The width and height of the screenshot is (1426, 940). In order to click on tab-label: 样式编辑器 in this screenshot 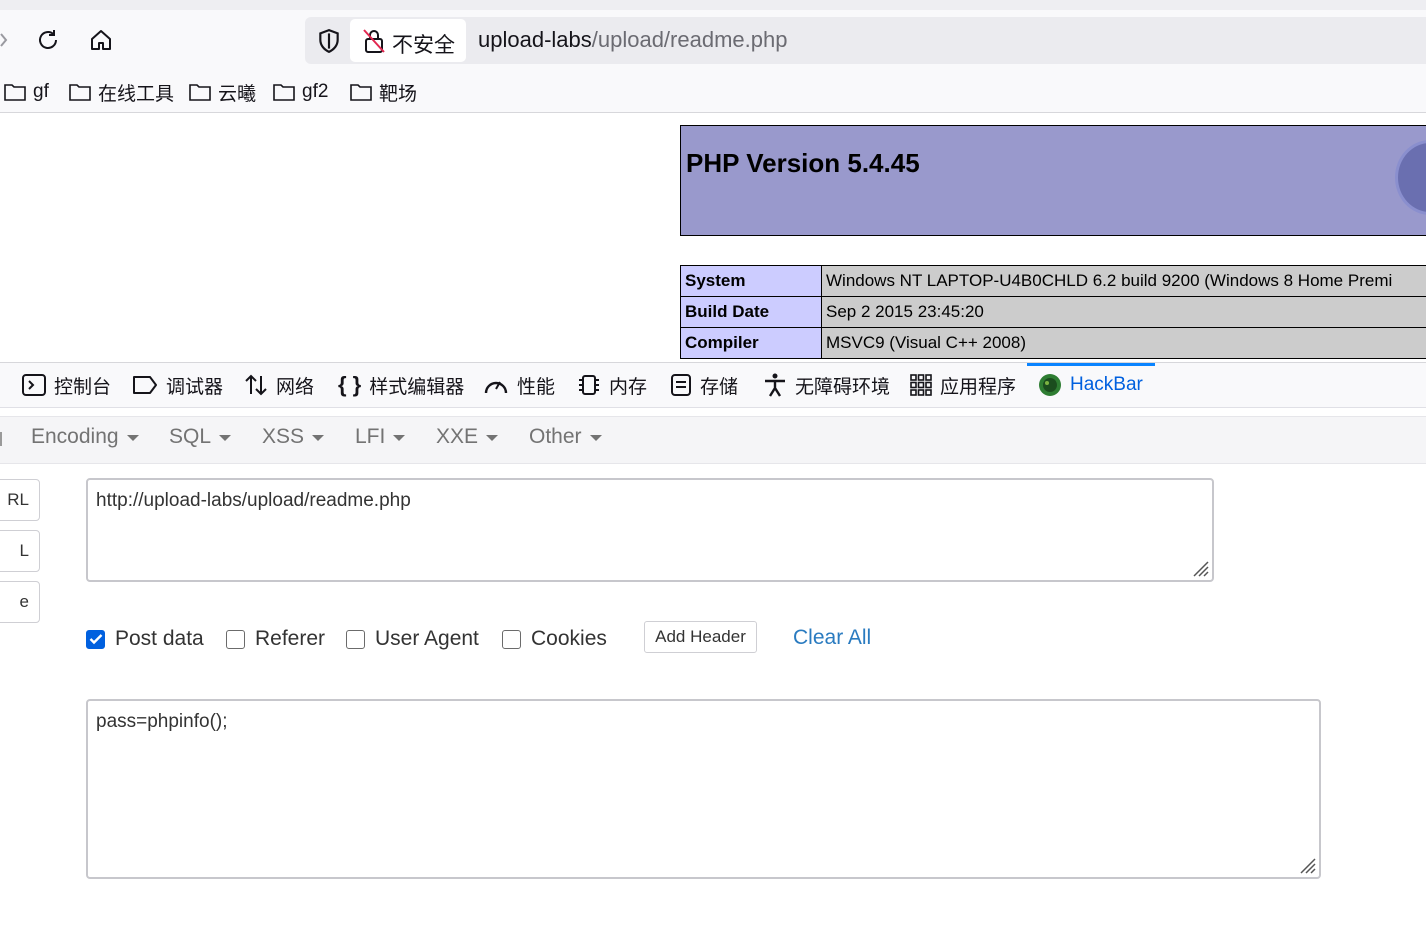, I will do `click(416, 385)`.